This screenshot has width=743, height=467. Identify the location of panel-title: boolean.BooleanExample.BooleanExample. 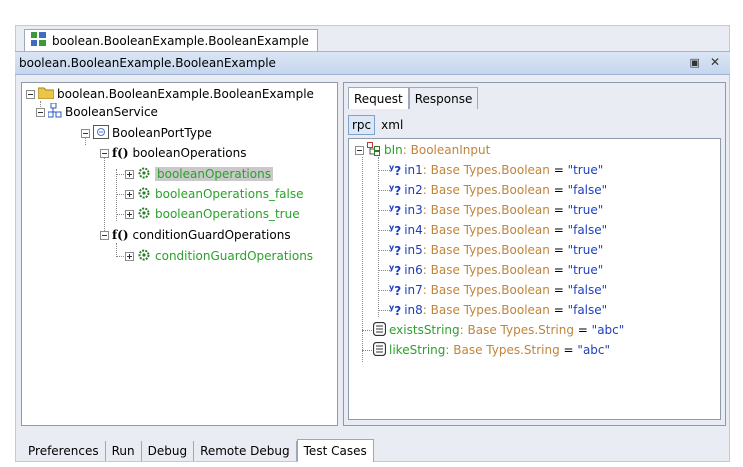
(147, 63).